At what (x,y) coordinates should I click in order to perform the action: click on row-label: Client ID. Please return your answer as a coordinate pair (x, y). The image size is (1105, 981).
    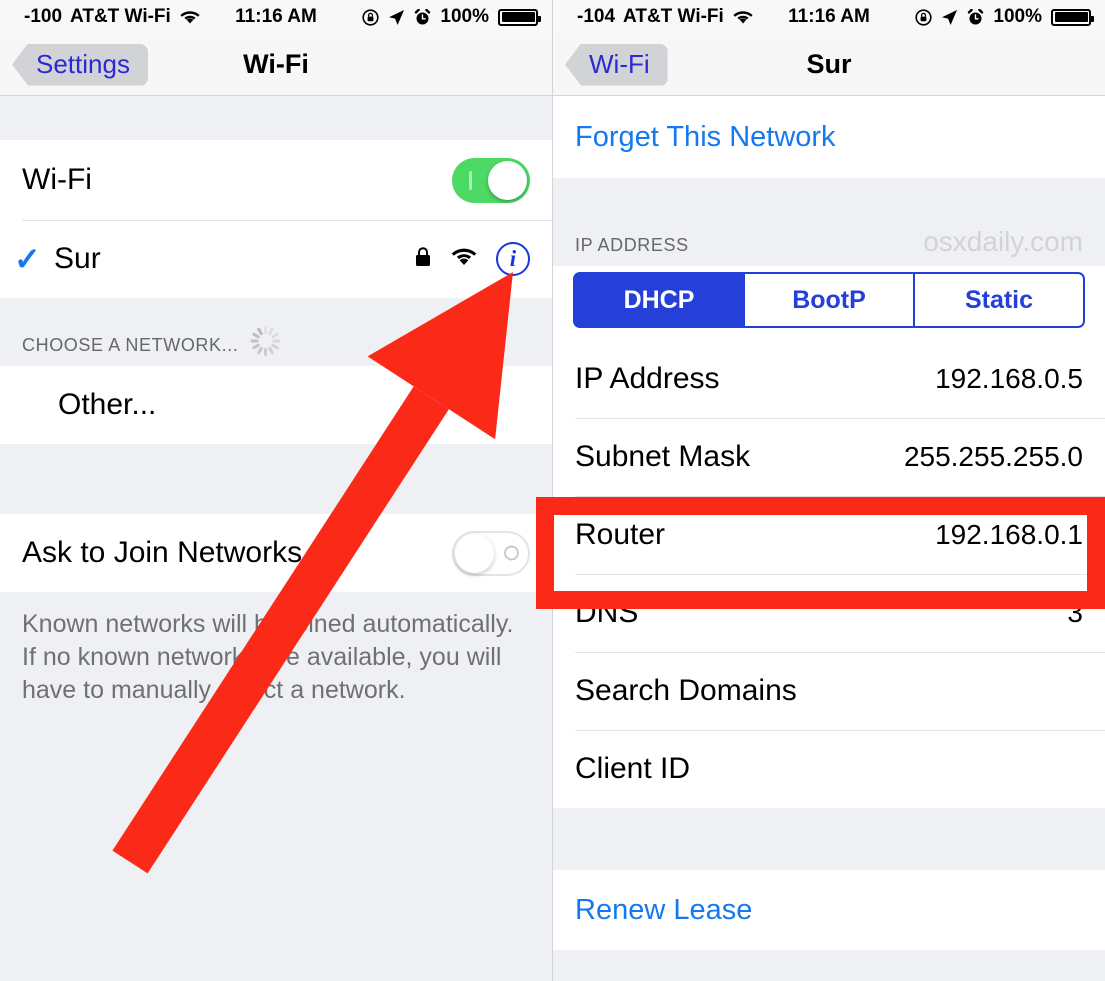
    Looking at the image, I should click on (633, 768).